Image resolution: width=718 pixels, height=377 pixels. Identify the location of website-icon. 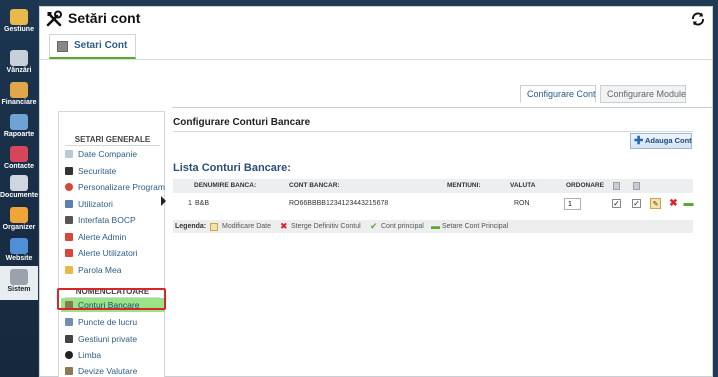
(19, 246).